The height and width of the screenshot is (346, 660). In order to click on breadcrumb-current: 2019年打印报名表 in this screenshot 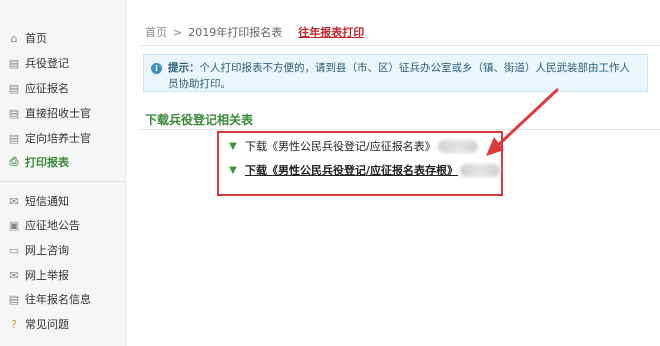, I will do `click(235, 32)`.